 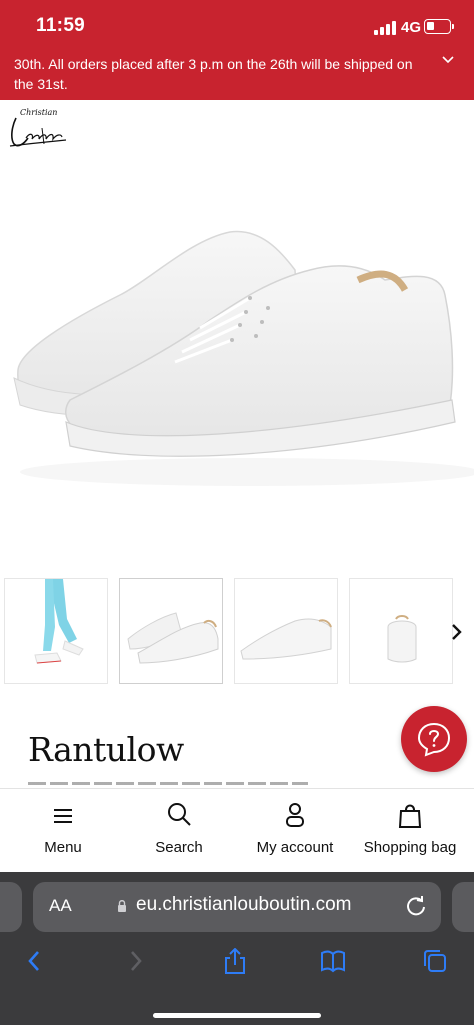 I want to click on tabs-icon, so click(x=435, y=961).